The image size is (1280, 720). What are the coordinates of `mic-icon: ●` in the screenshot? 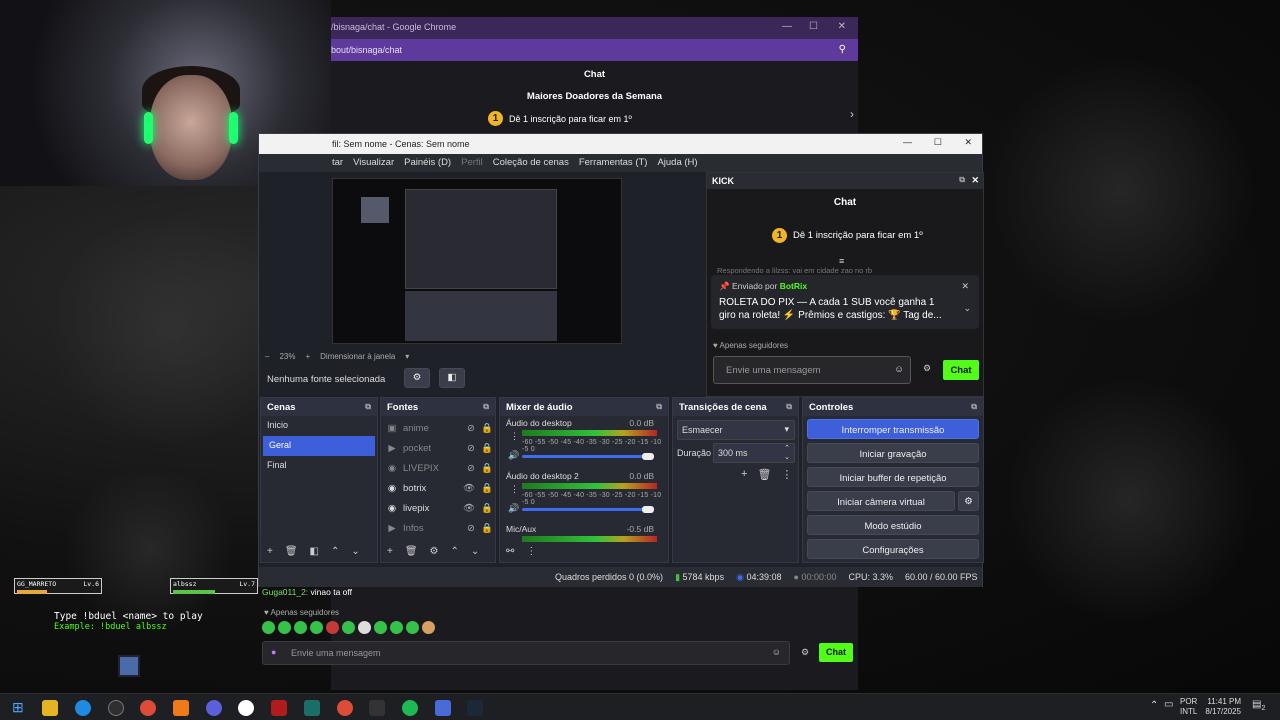 It's located at (273, 652).